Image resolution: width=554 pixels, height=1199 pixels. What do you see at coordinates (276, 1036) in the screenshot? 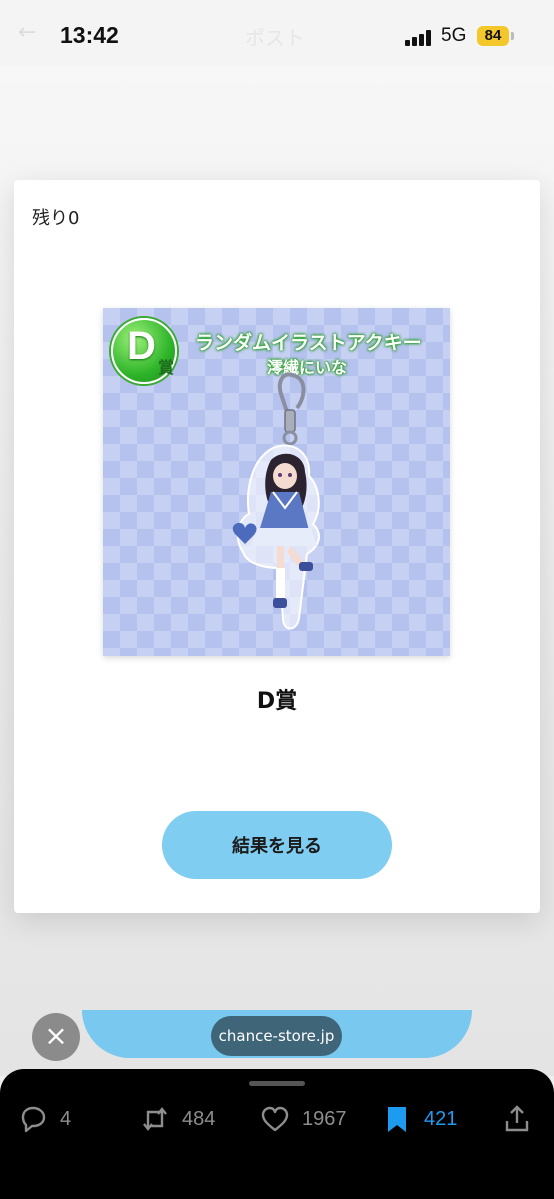
I see `url-chip: chance-store.jp` at bounding box center [276, 1036].